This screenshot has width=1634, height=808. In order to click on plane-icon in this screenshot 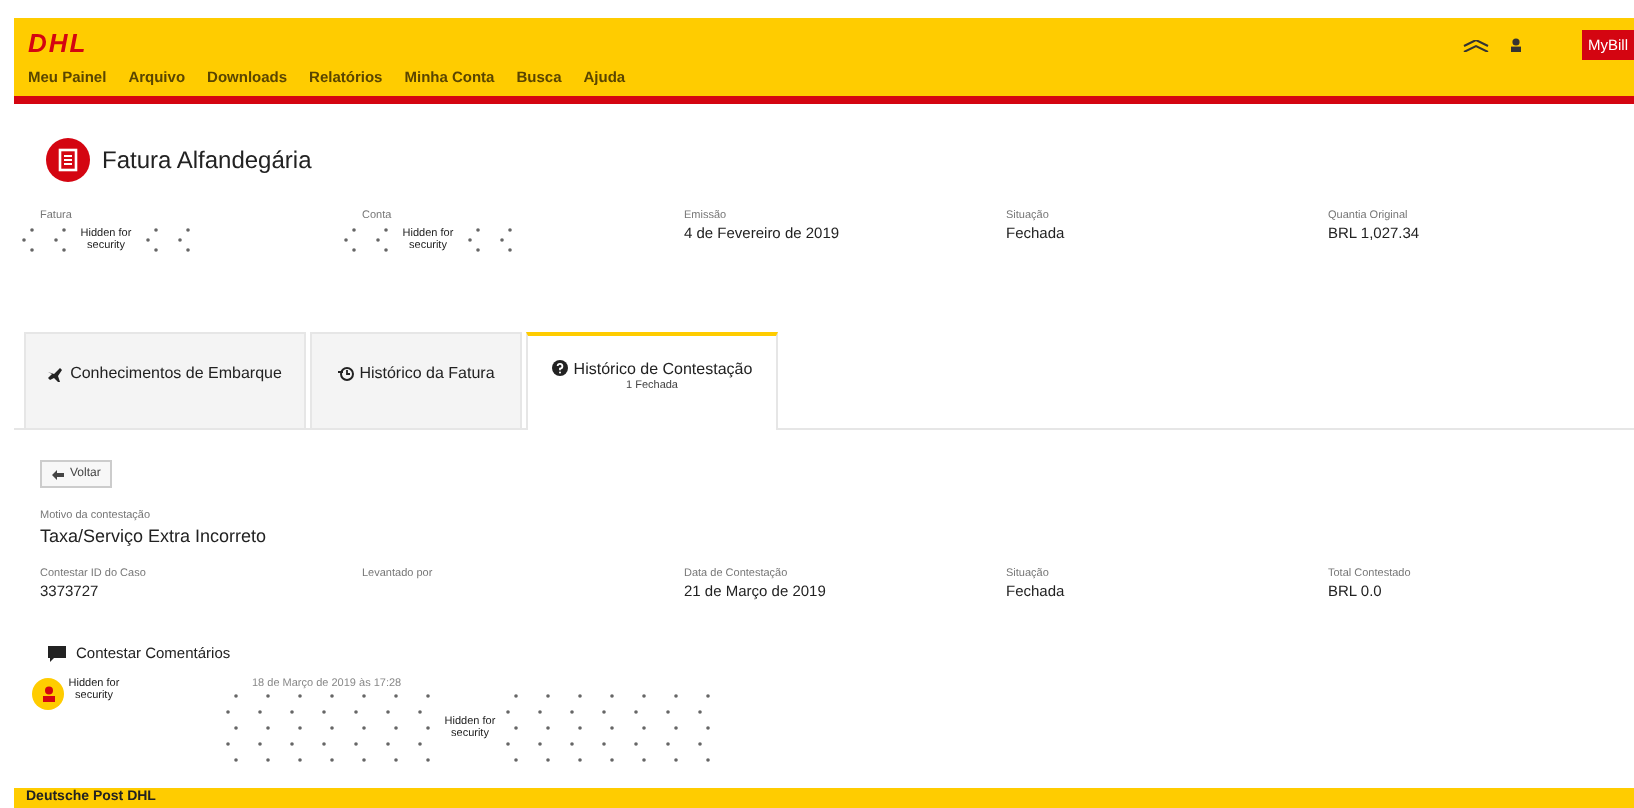, I will do `click(56, 373)`.